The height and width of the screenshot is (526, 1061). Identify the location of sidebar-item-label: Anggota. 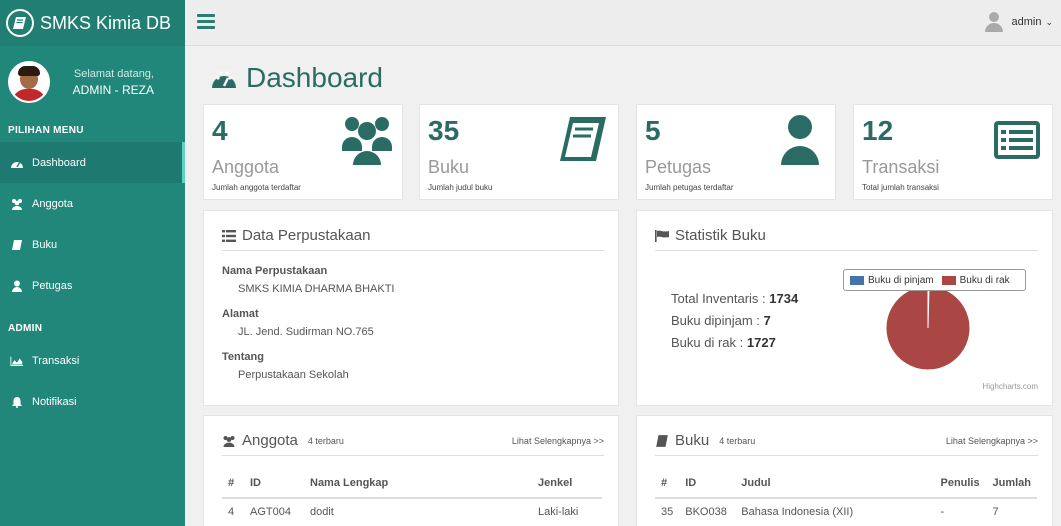
(52, 203).